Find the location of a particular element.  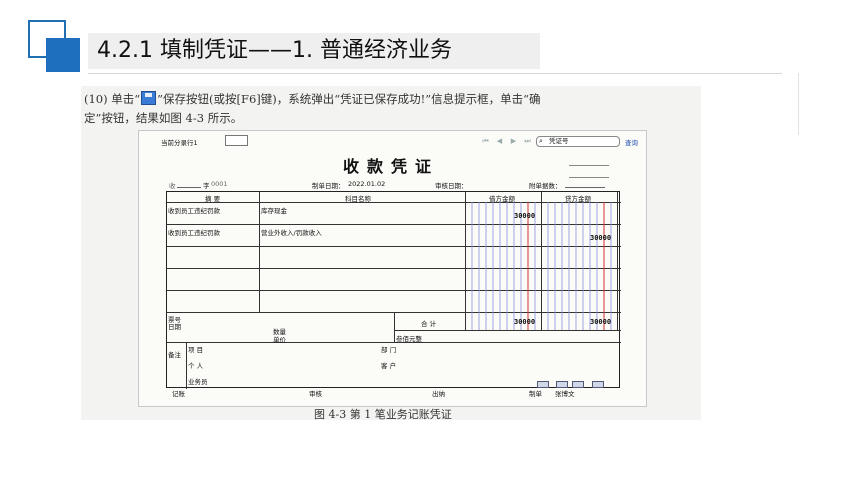

department-label: 部 门 is located at coordinates (389, 350).